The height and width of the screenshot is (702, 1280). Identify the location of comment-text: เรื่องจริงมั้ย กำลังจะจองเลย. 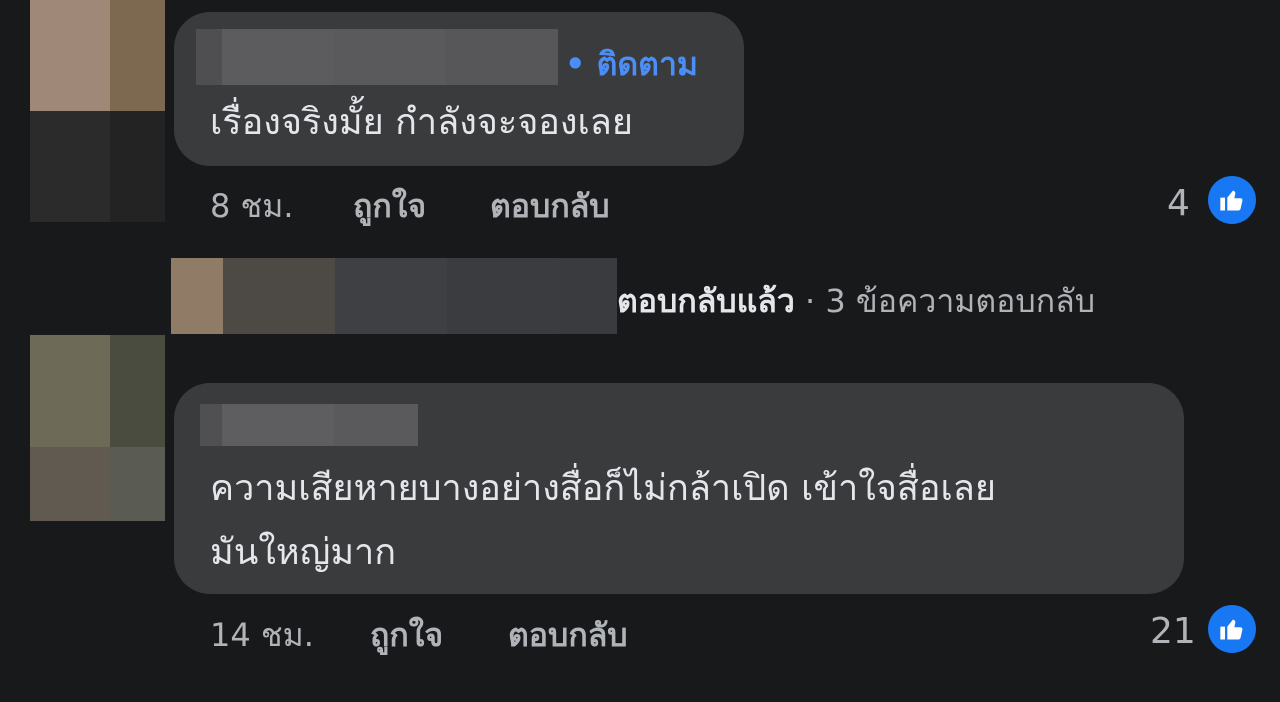
(421, 122).